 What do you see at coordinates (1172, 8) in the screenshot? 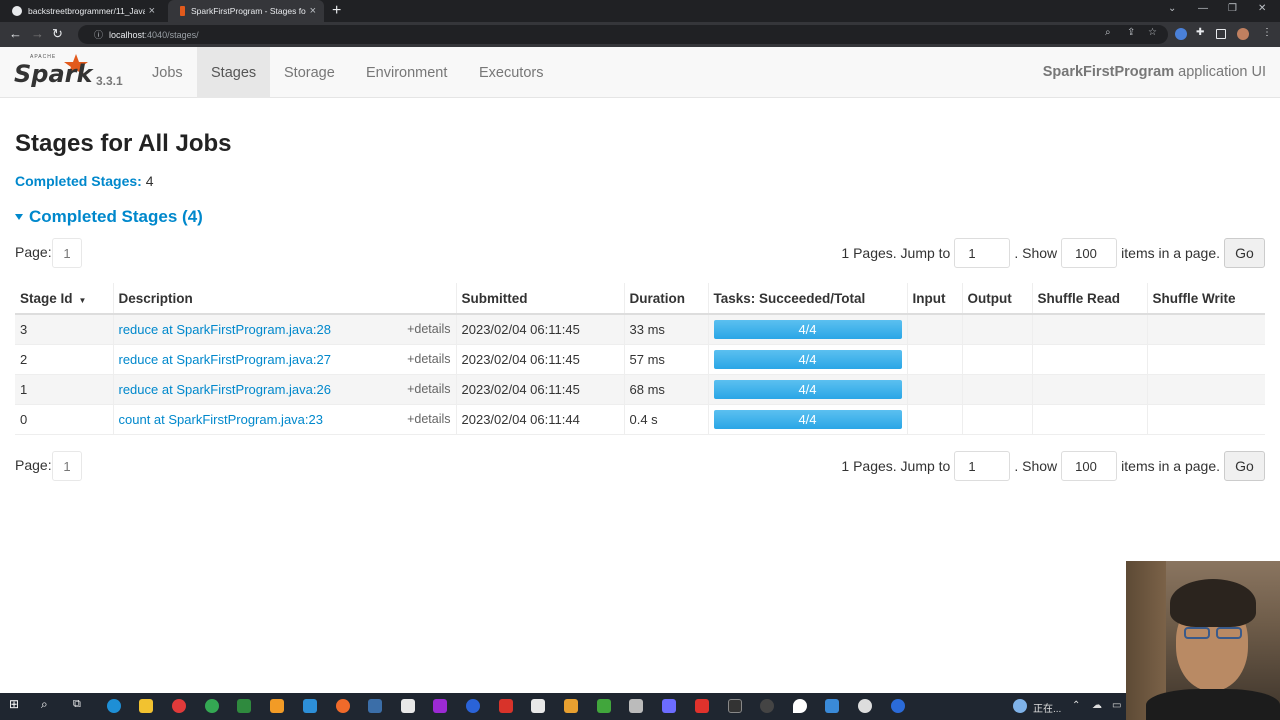
I see `tab-search-icon: ⌄` at bounding box center [1172, 8].